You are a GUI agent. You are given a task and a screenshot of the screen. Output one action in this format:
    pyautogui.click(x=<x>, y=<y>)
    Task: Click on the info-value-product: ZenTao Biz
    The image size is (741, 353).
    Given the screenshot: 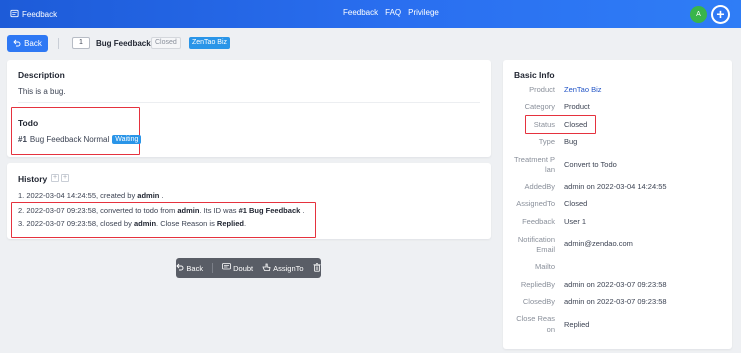 What is the action you would take?
    pyautogui.click(x=583, y=89)
    